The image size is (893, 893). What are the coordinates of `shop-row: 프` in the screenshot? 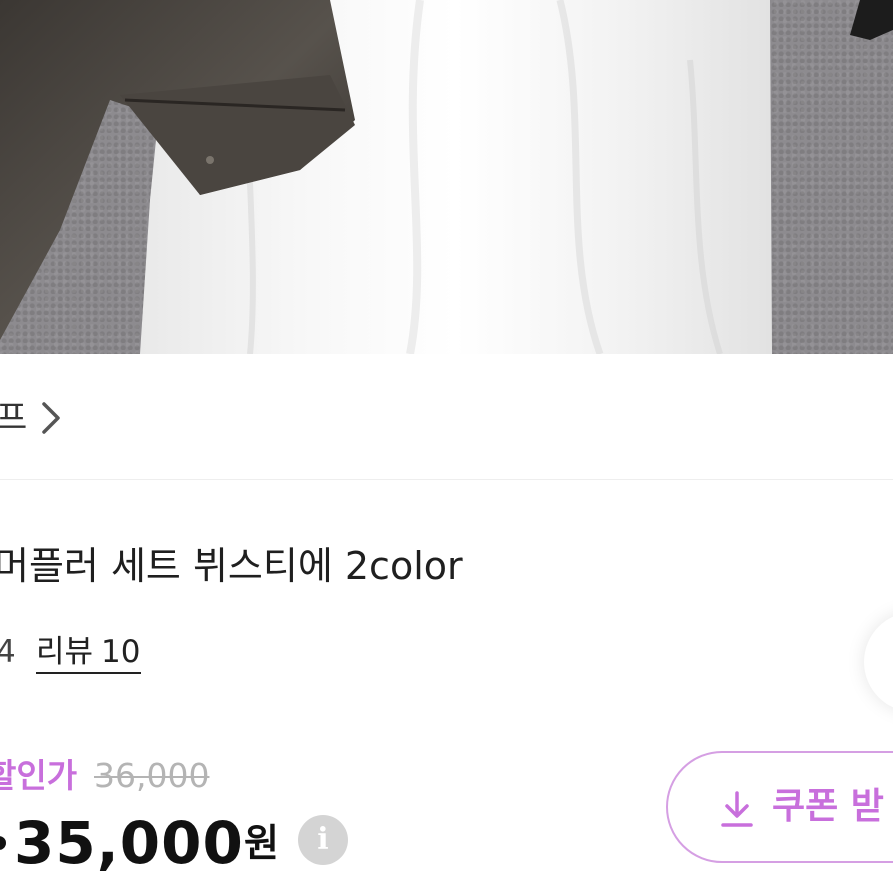 It's located at (446, 417).